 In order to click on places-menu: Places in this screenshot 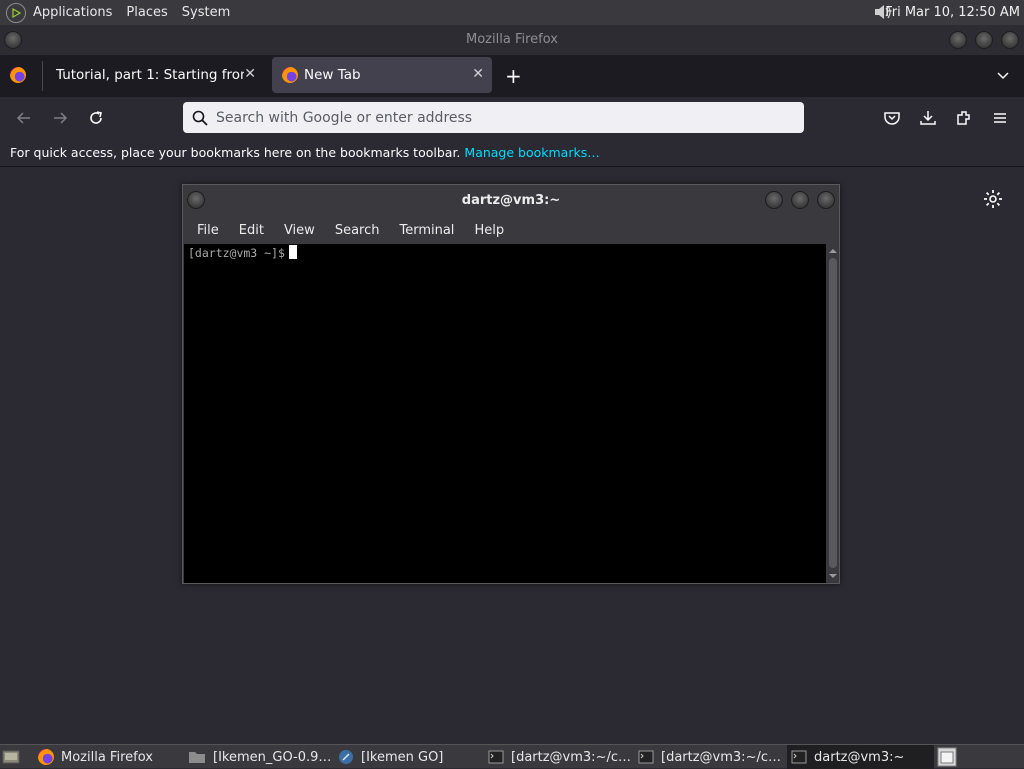, I will do `click(146, 12)`.